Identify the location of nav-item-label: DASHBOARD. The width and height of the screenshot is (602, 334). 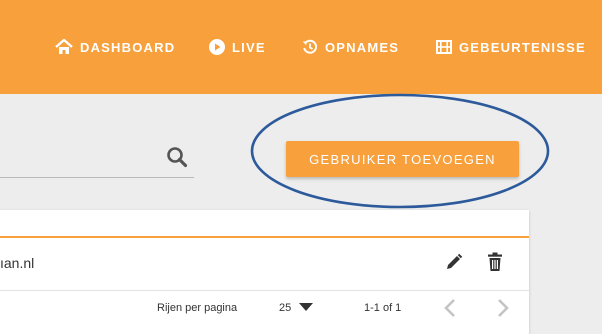
(128, 47).